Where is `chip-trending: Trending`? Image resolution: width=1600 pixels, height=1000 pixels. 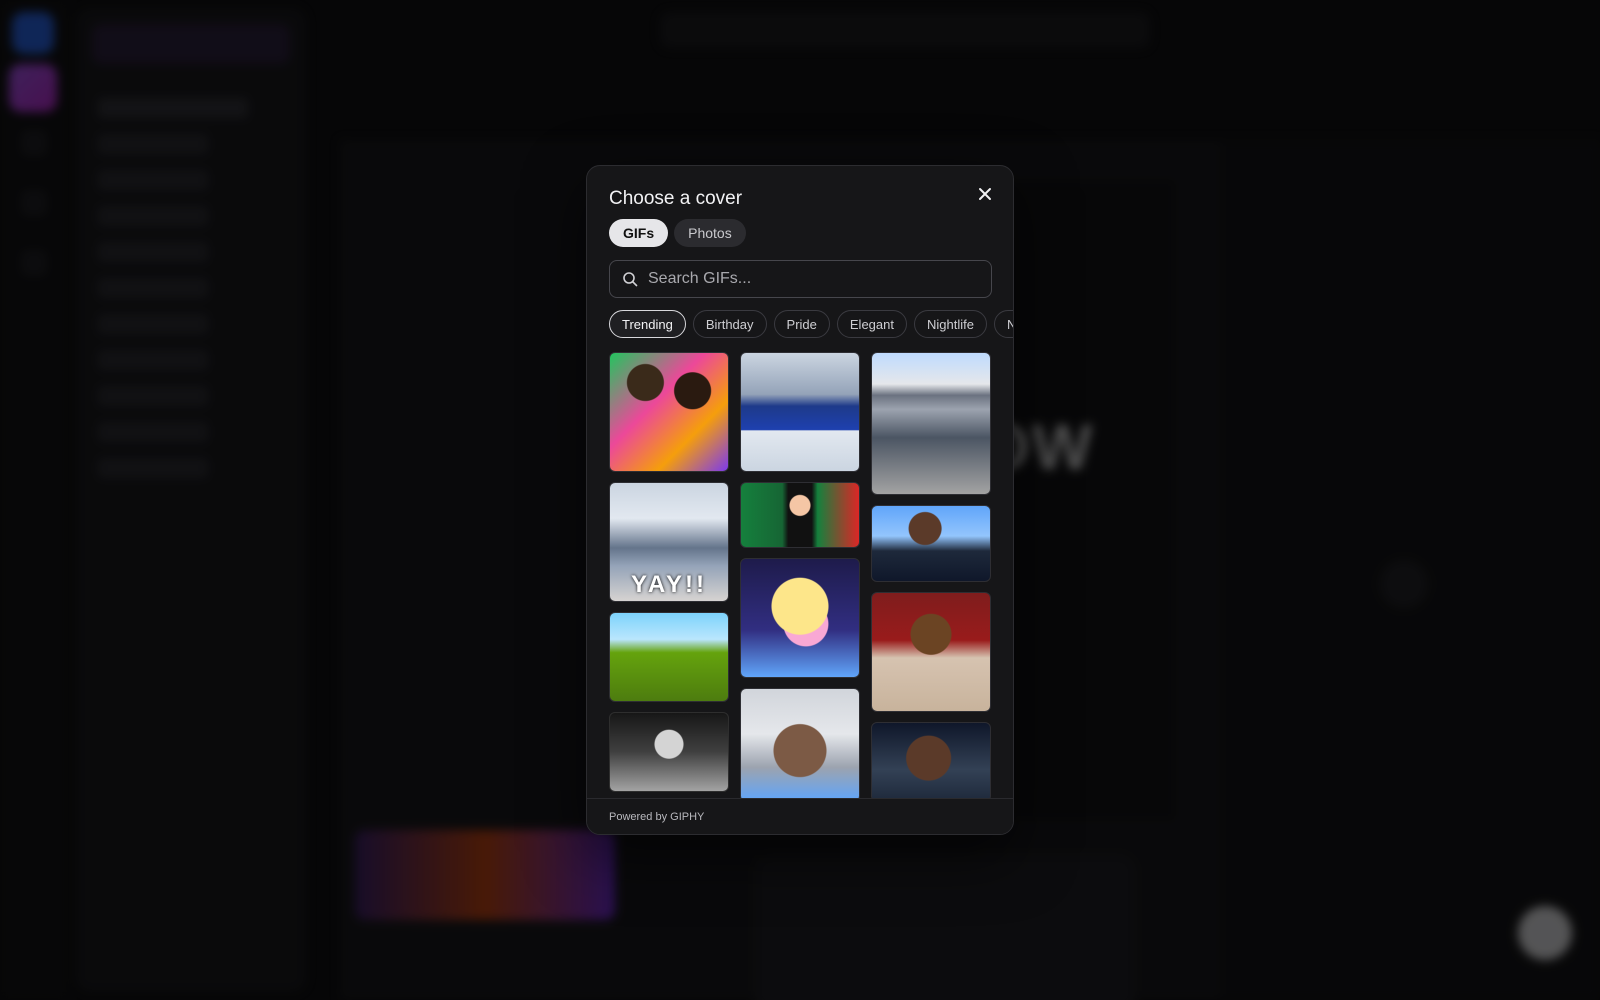
chip-trending: Trending is located at coordinates (647, 324).